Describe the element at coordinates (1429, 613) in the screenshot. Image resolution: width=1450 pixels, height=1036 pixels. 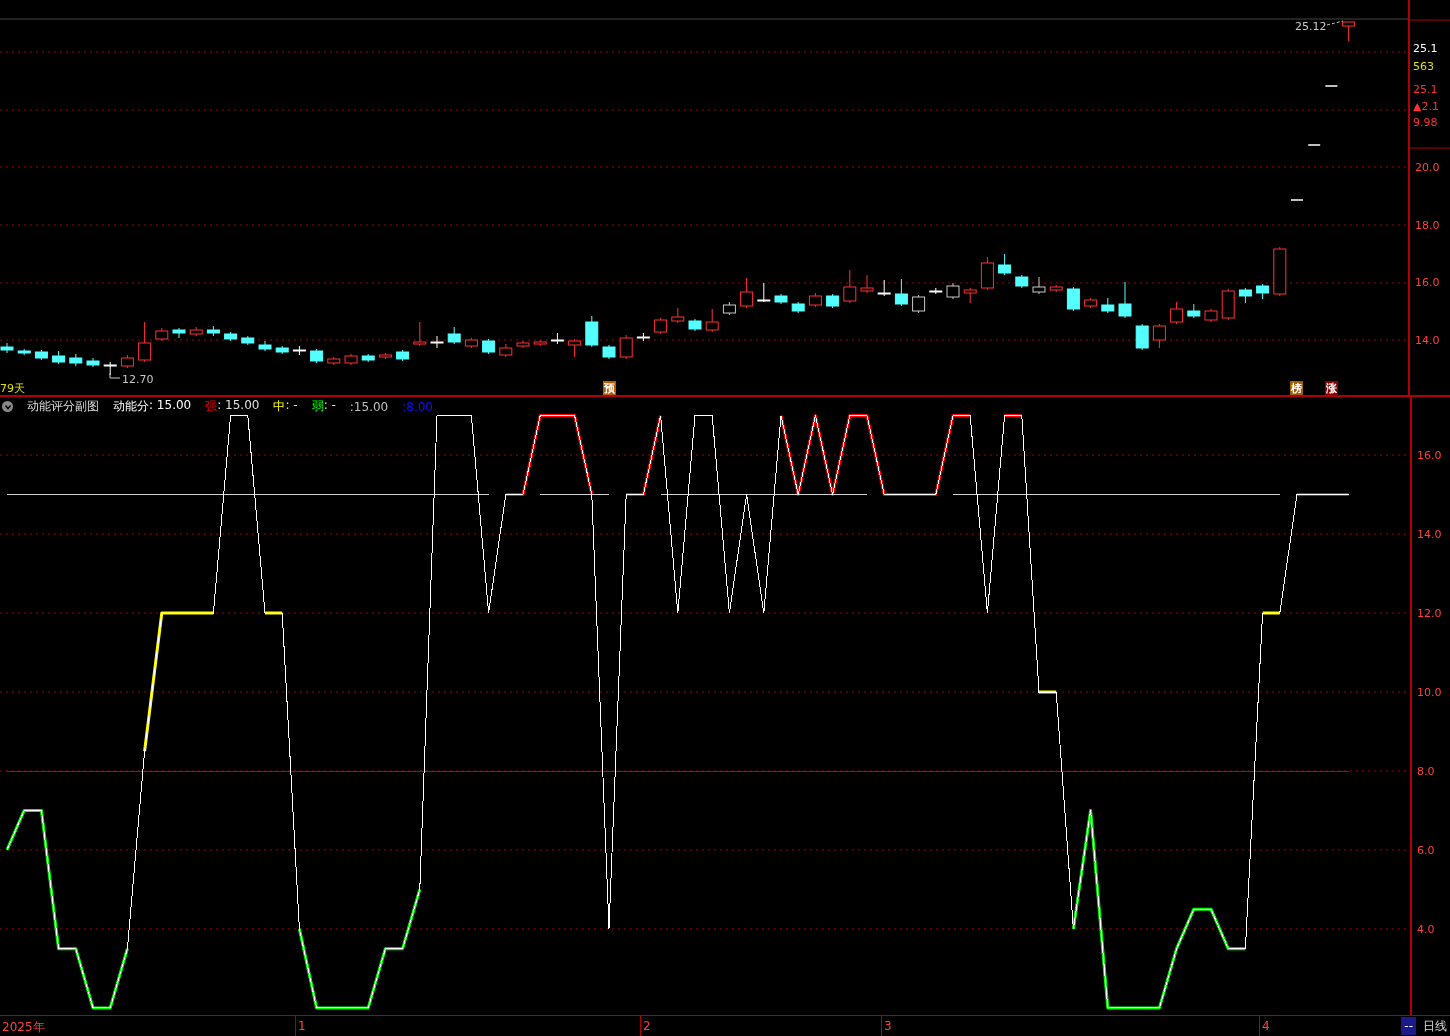
I see `axis-label: 12.0` at that location.